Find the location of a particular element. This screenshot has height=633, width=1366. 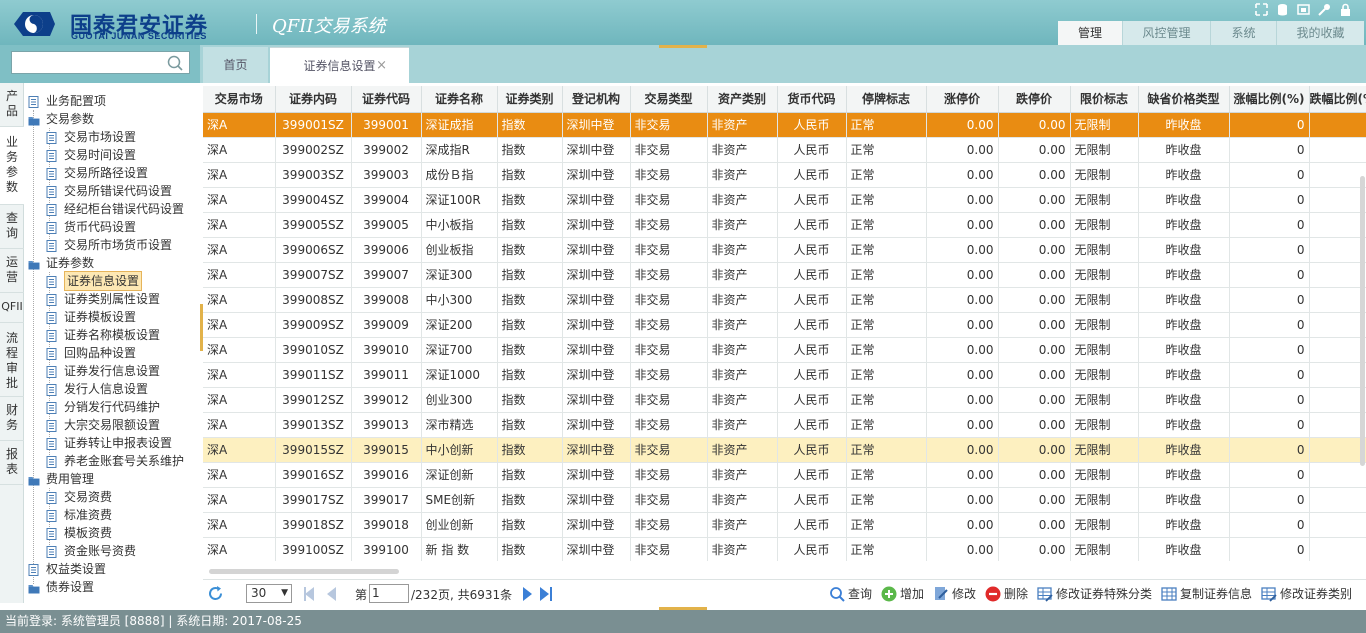

column-header: 涨停价 is located at coordinates (962, 99).